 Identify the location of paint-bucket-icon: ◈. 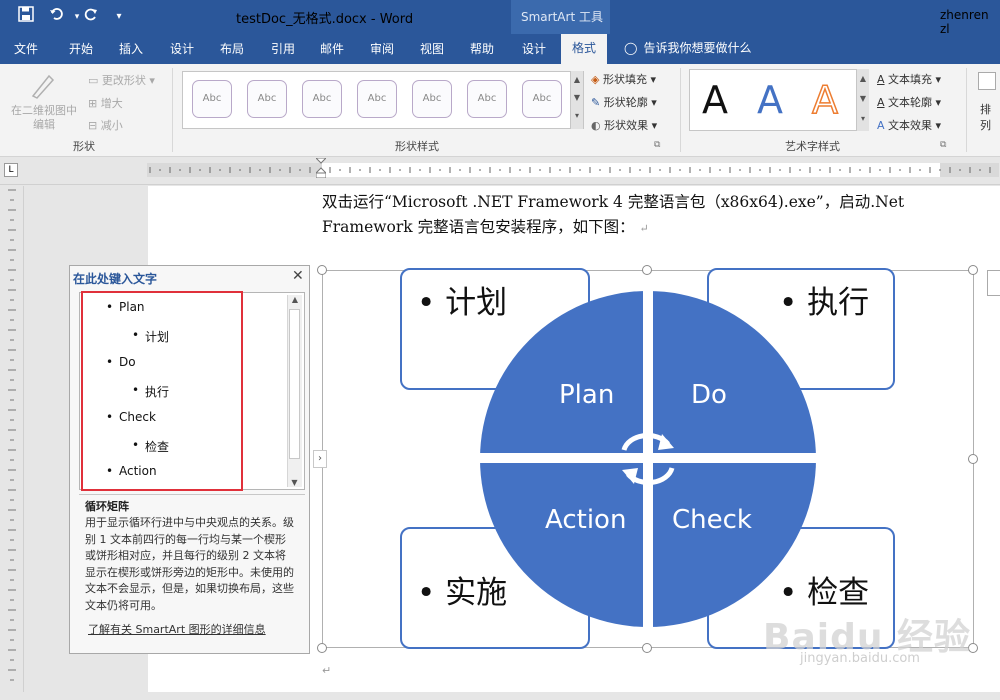
(595, 79).